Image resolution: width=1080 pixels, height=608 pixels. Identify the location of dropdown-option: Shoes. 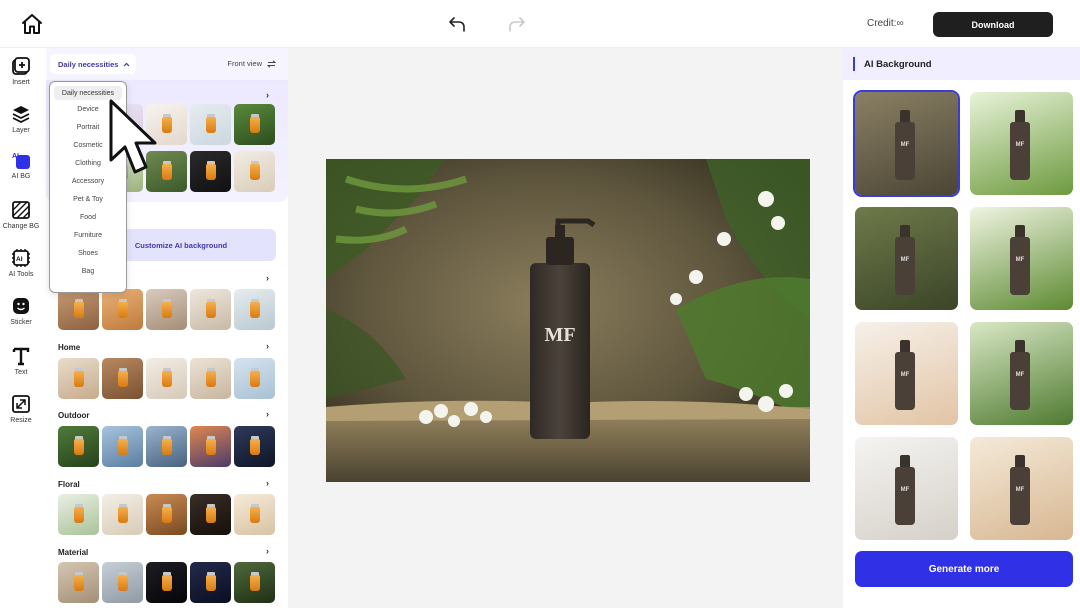
(88, 254).